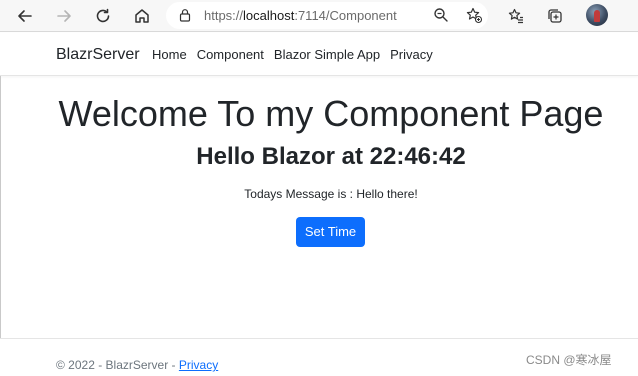  I want to click on page-title: Welcome To my Component Page, so click(331, 113).